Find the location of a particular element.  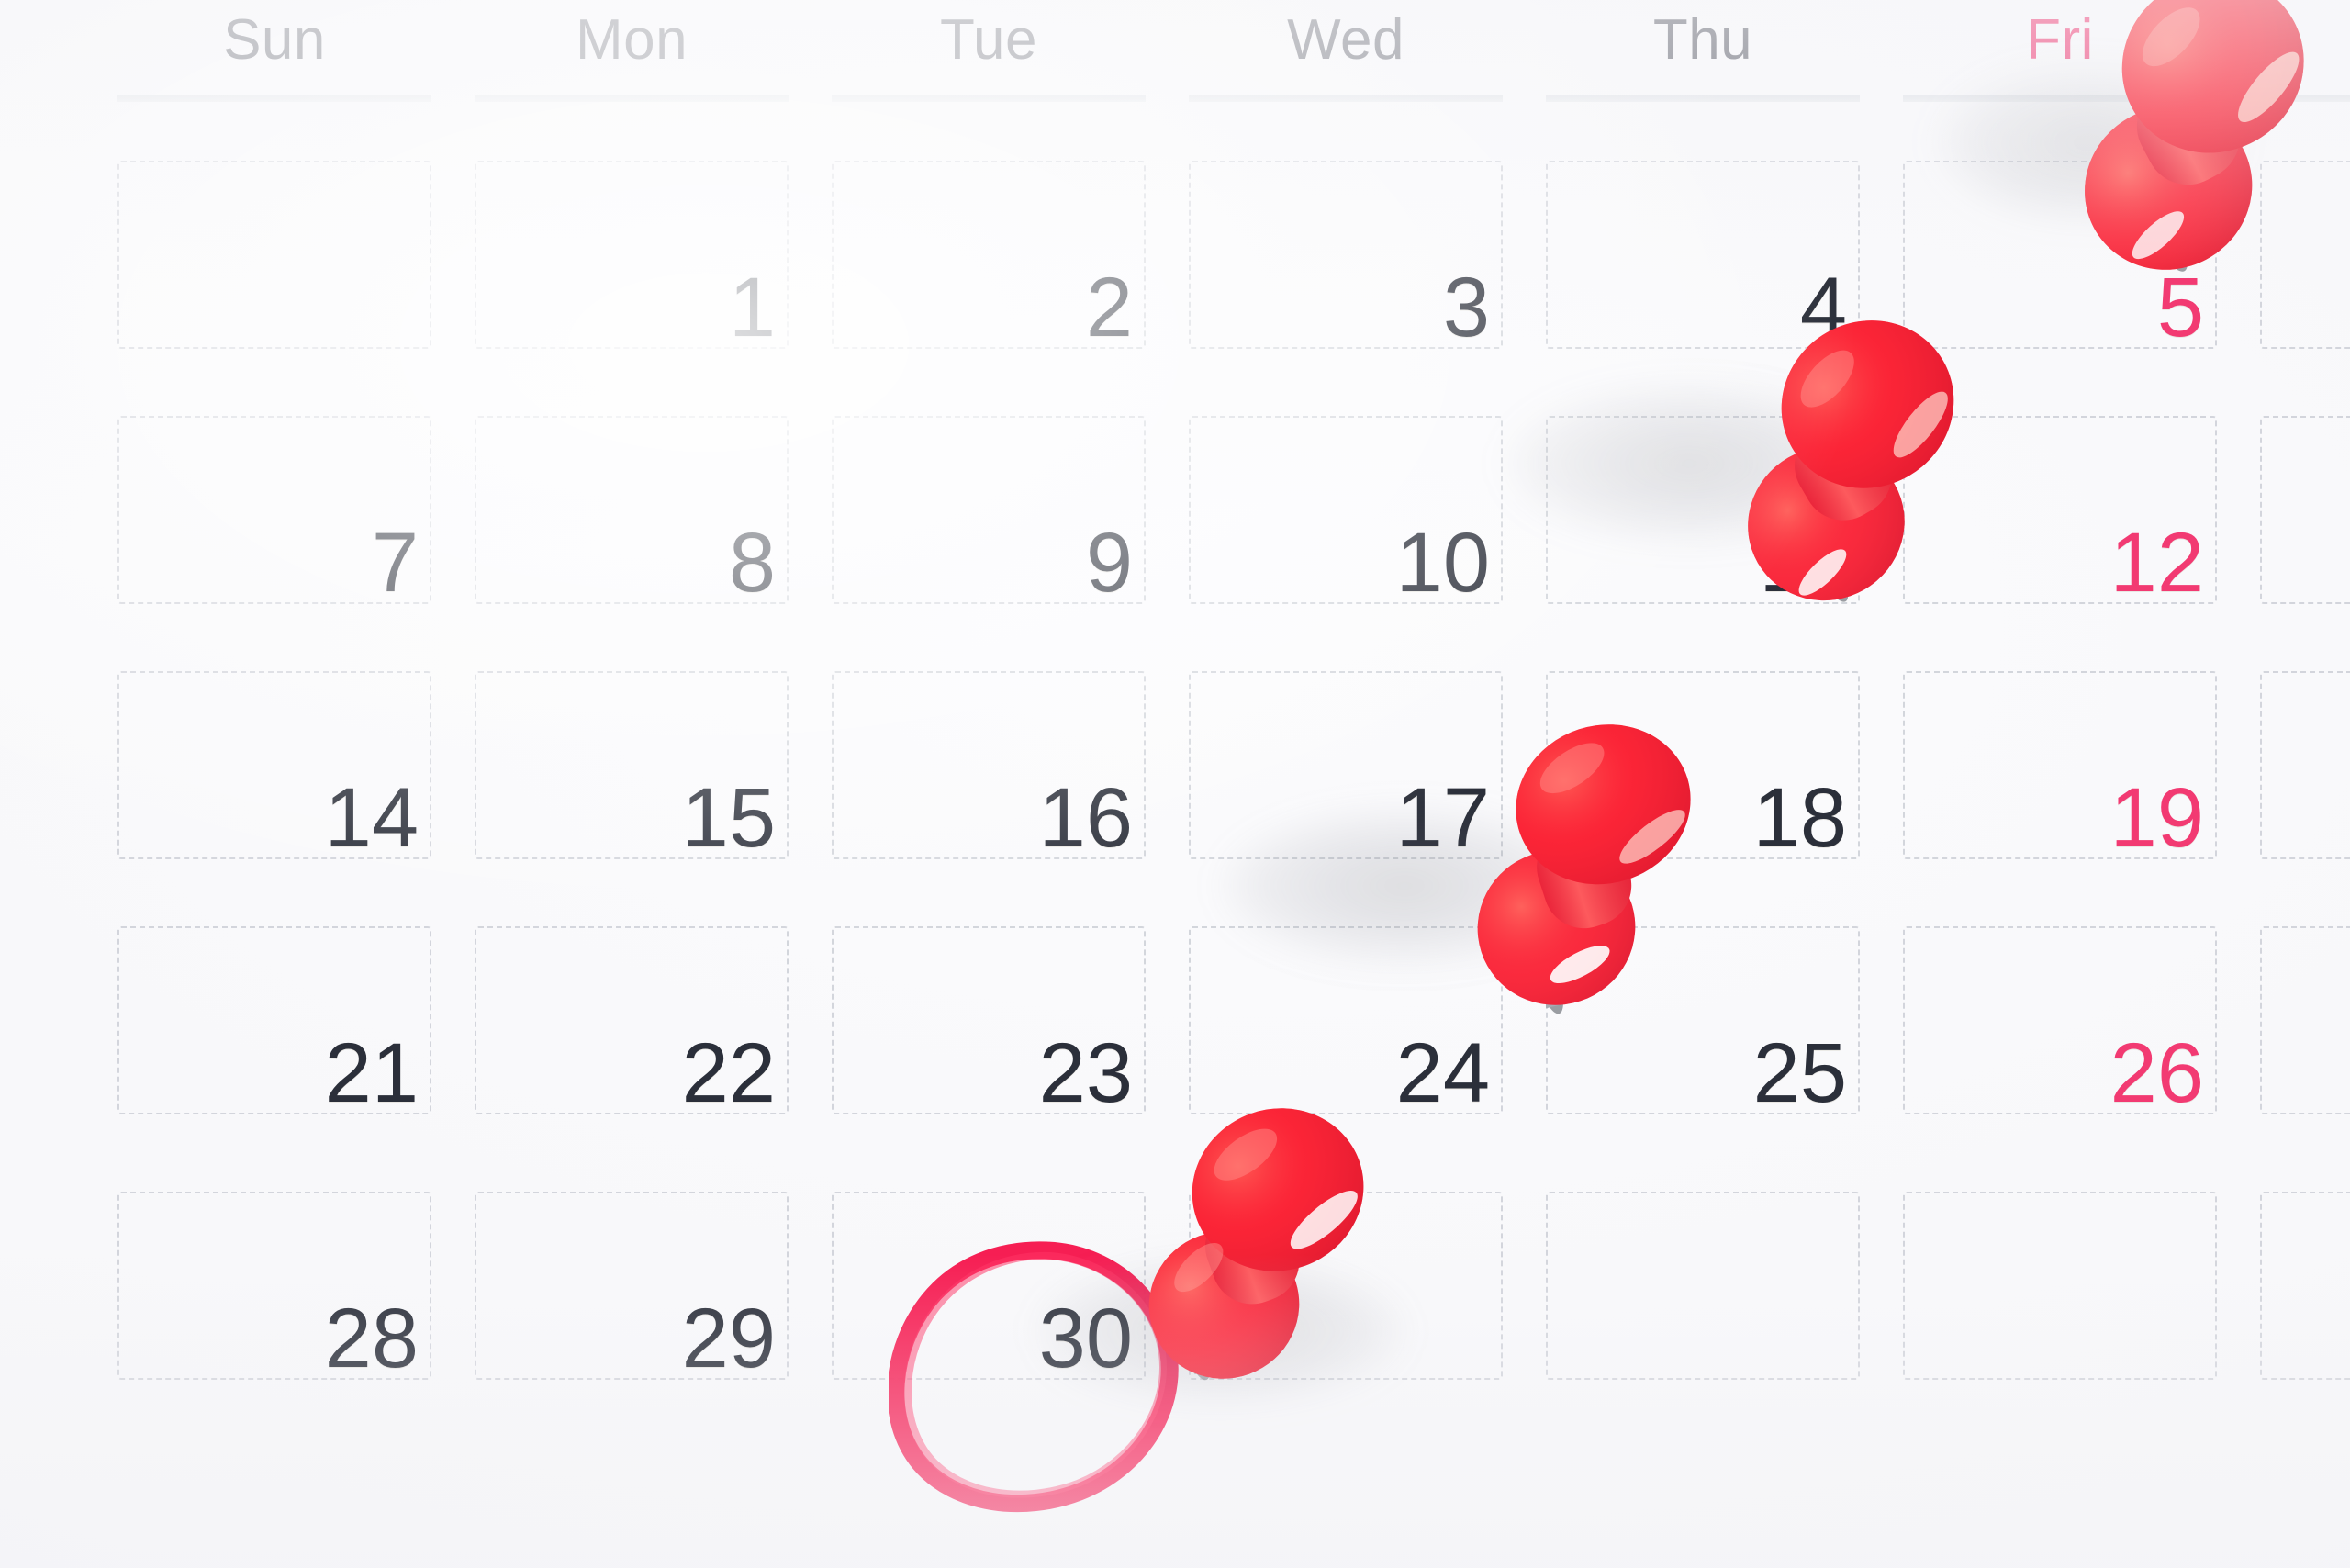

date-number: 17 is located at coordinates (1442, 817).